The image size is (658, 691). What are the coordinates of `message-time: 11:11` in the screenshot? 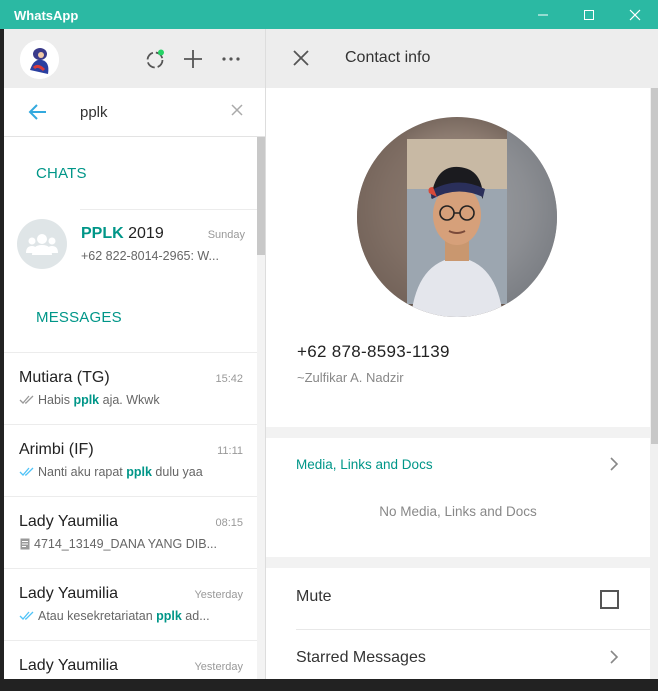 It's located at (230, 451).